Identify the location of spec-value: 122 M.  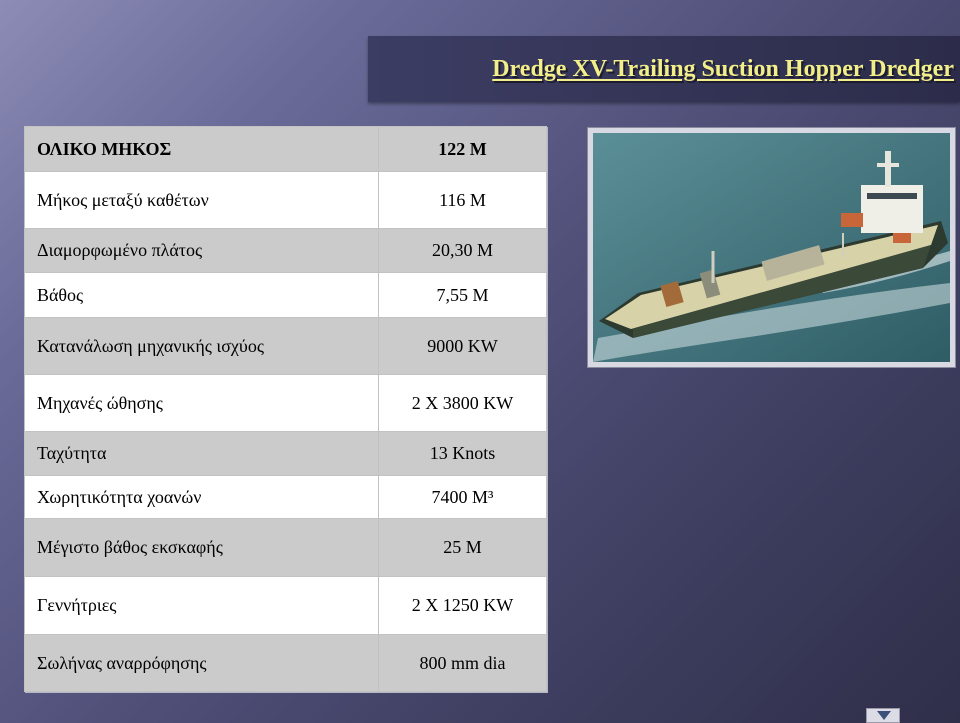
(462, 149).